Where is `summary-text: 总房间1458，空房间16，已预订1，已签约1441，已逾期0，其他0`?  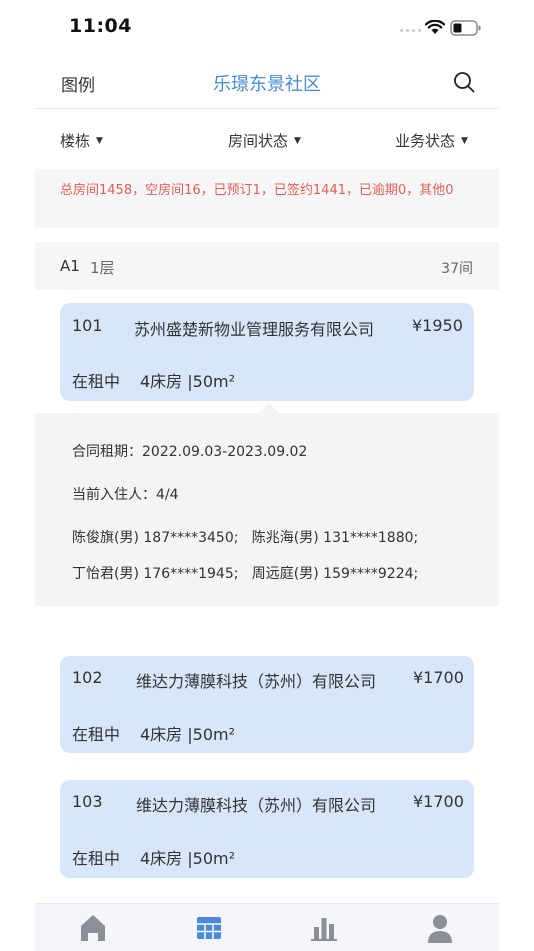 summary-text: 总房间1458，空房间16，已预订1，已签约1441，已逾期0，其他0 is located at coordinates (257, 190).